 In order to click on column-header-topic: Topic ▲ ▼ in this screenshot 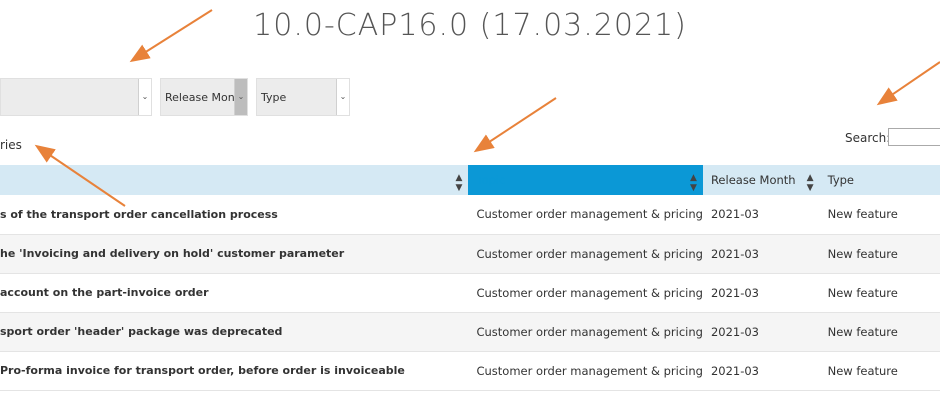, I will do `click(585, 180)`.